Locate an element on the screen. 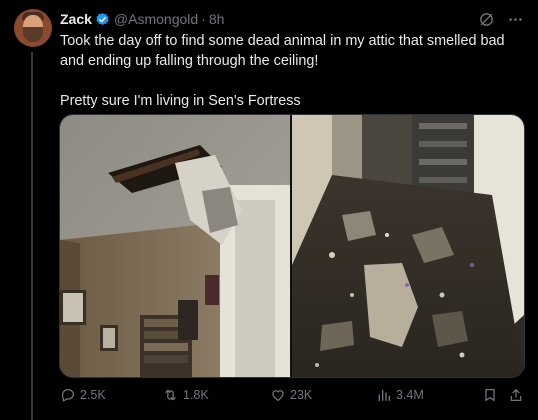  views-button: 3.4M is located at coordinates (400, 395).